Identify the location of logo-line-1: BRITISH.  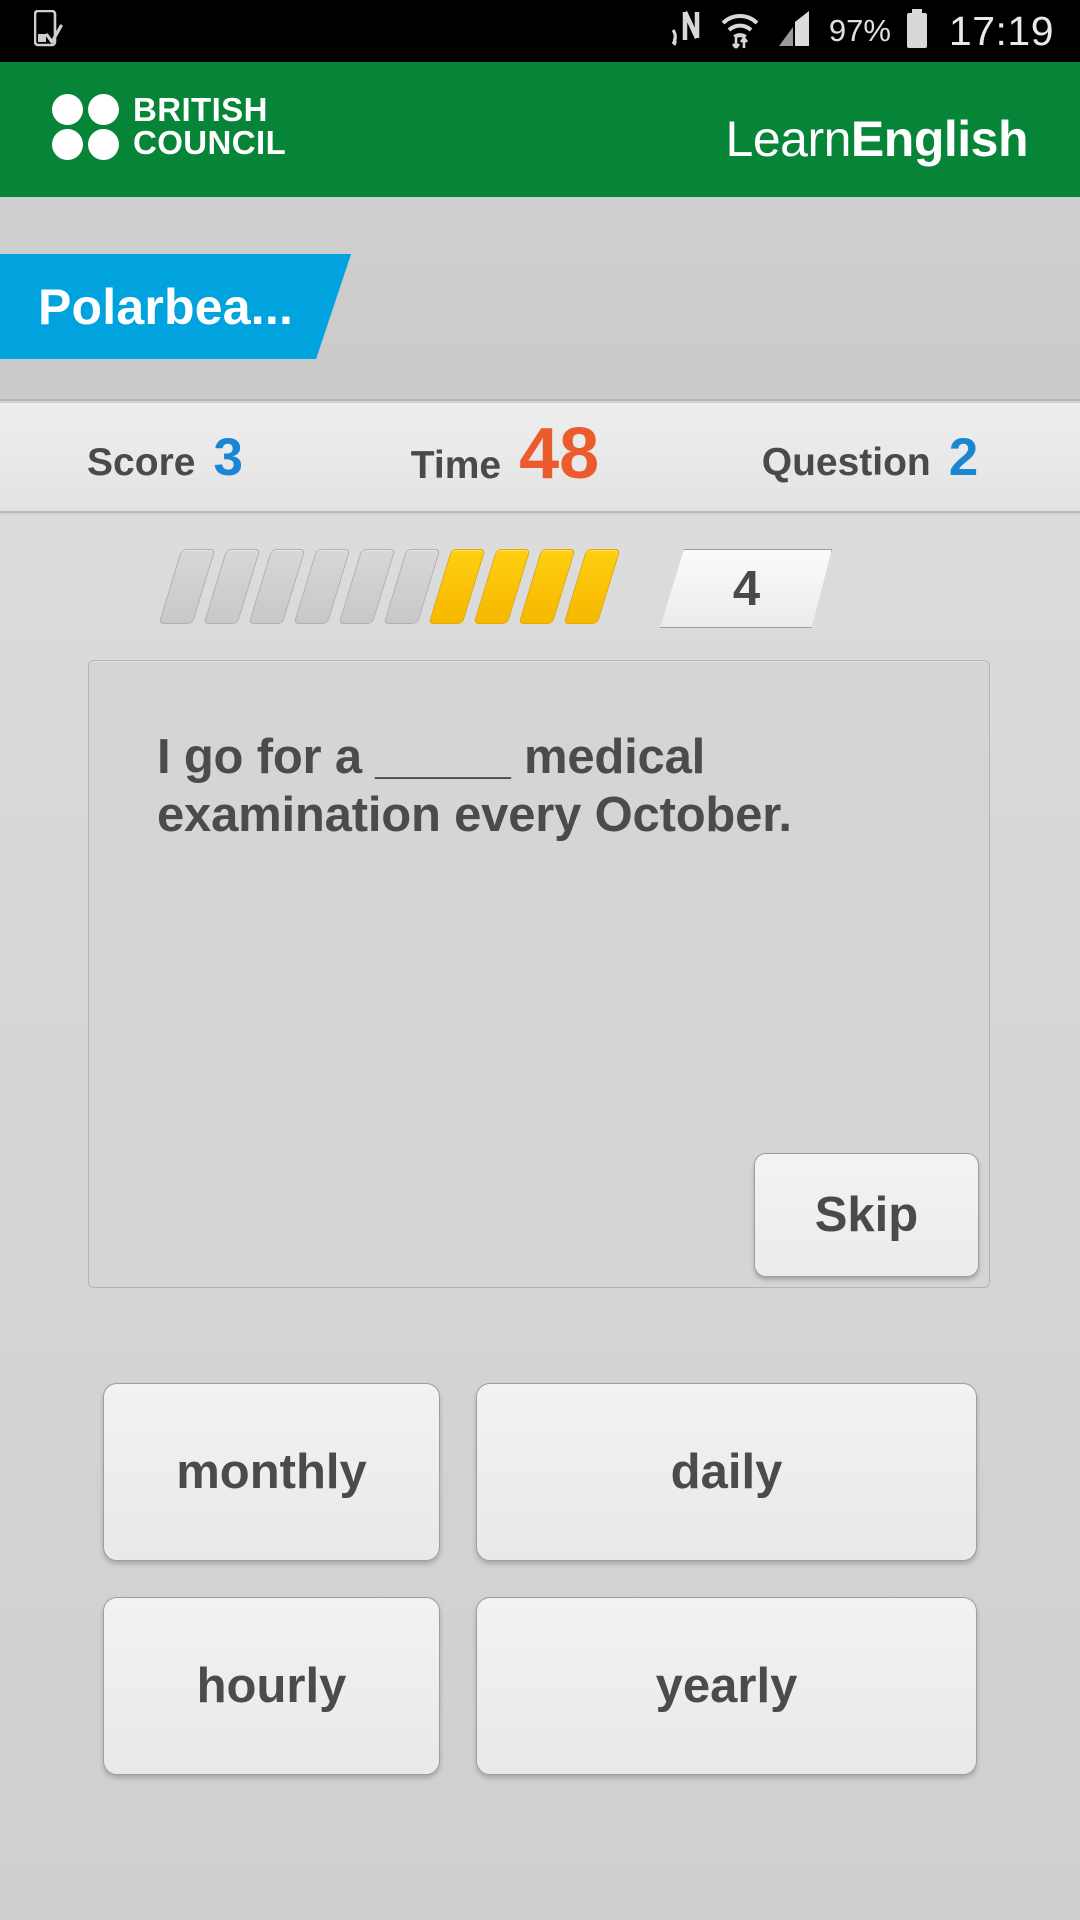
(200, 110).